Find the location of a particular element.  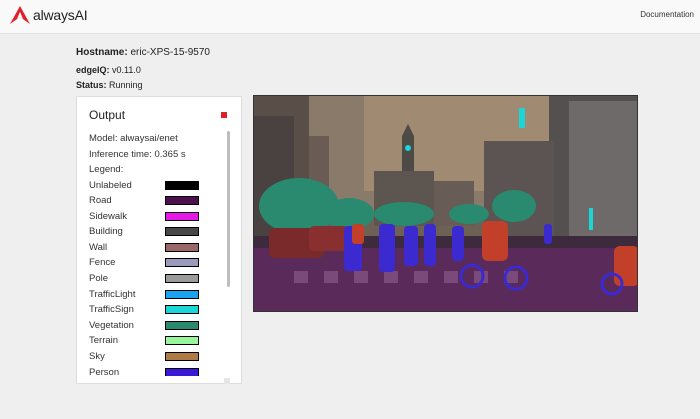

edgeiq-line: edgeIQ: v0.11.0 is located at coordinates (108, 70).